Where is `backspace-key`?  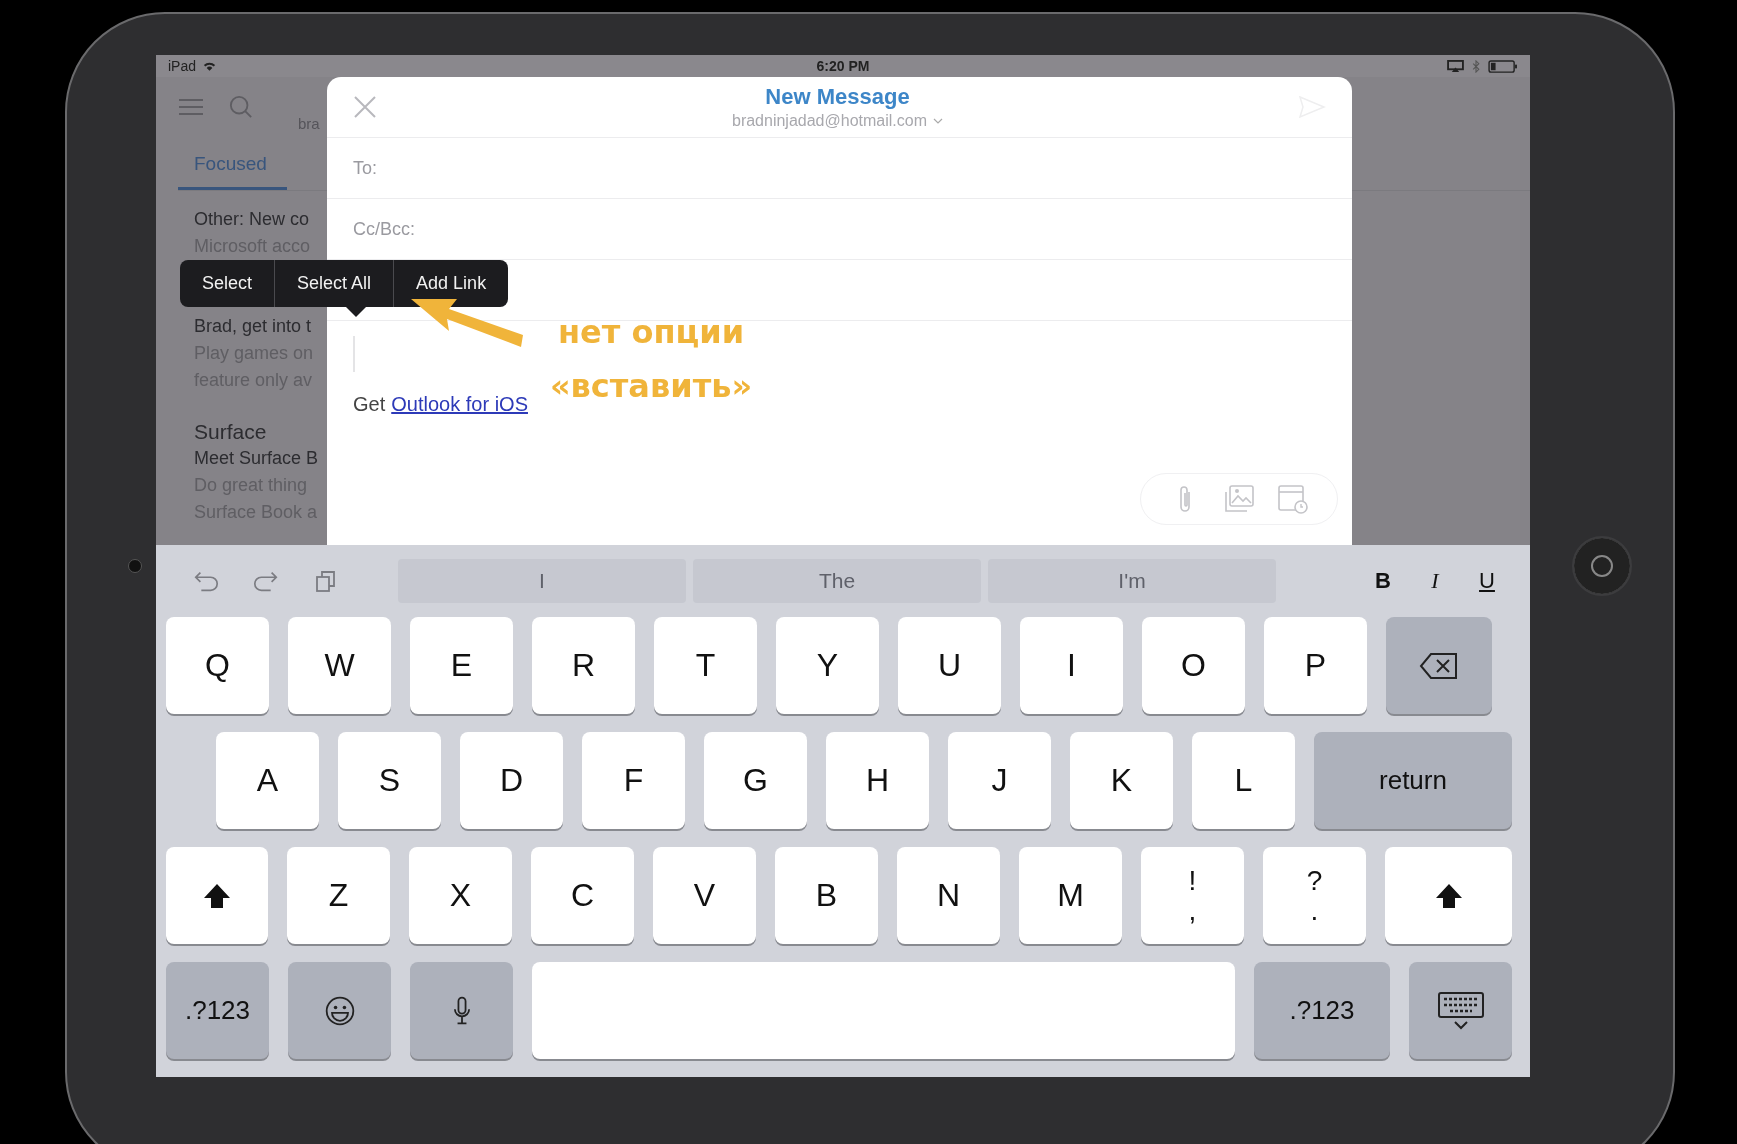
backspace-key is located at coordinates (1439, 665).